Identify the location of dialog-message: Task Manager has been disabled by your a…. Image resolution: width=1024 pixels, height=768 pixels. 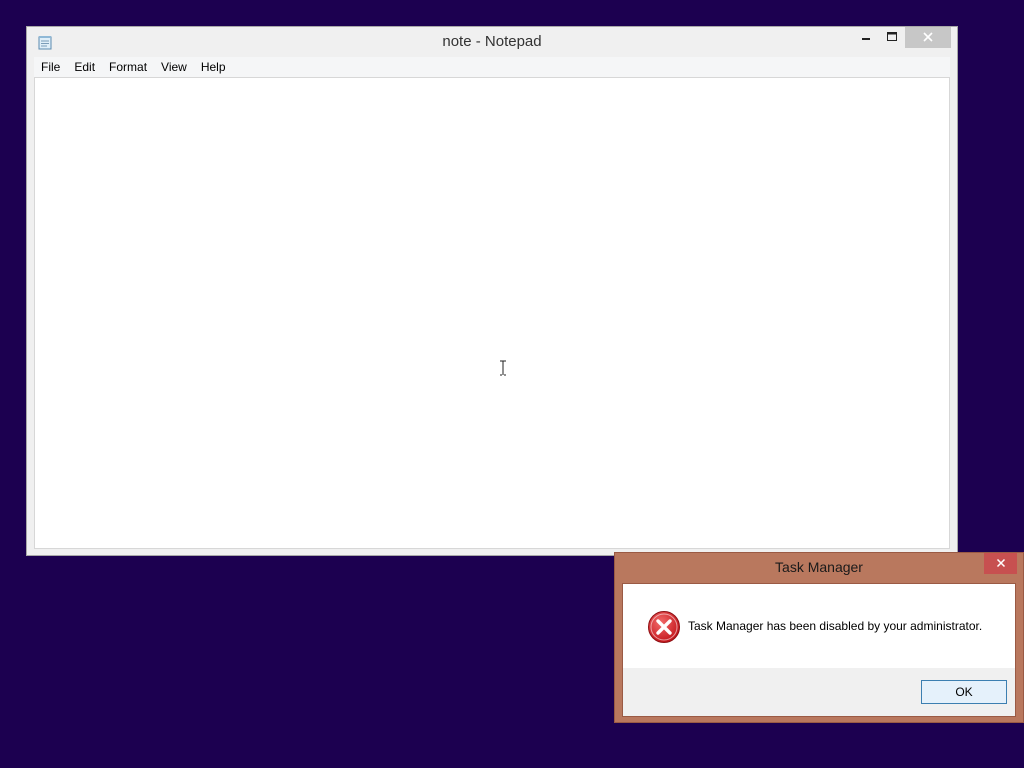
(835, 626).